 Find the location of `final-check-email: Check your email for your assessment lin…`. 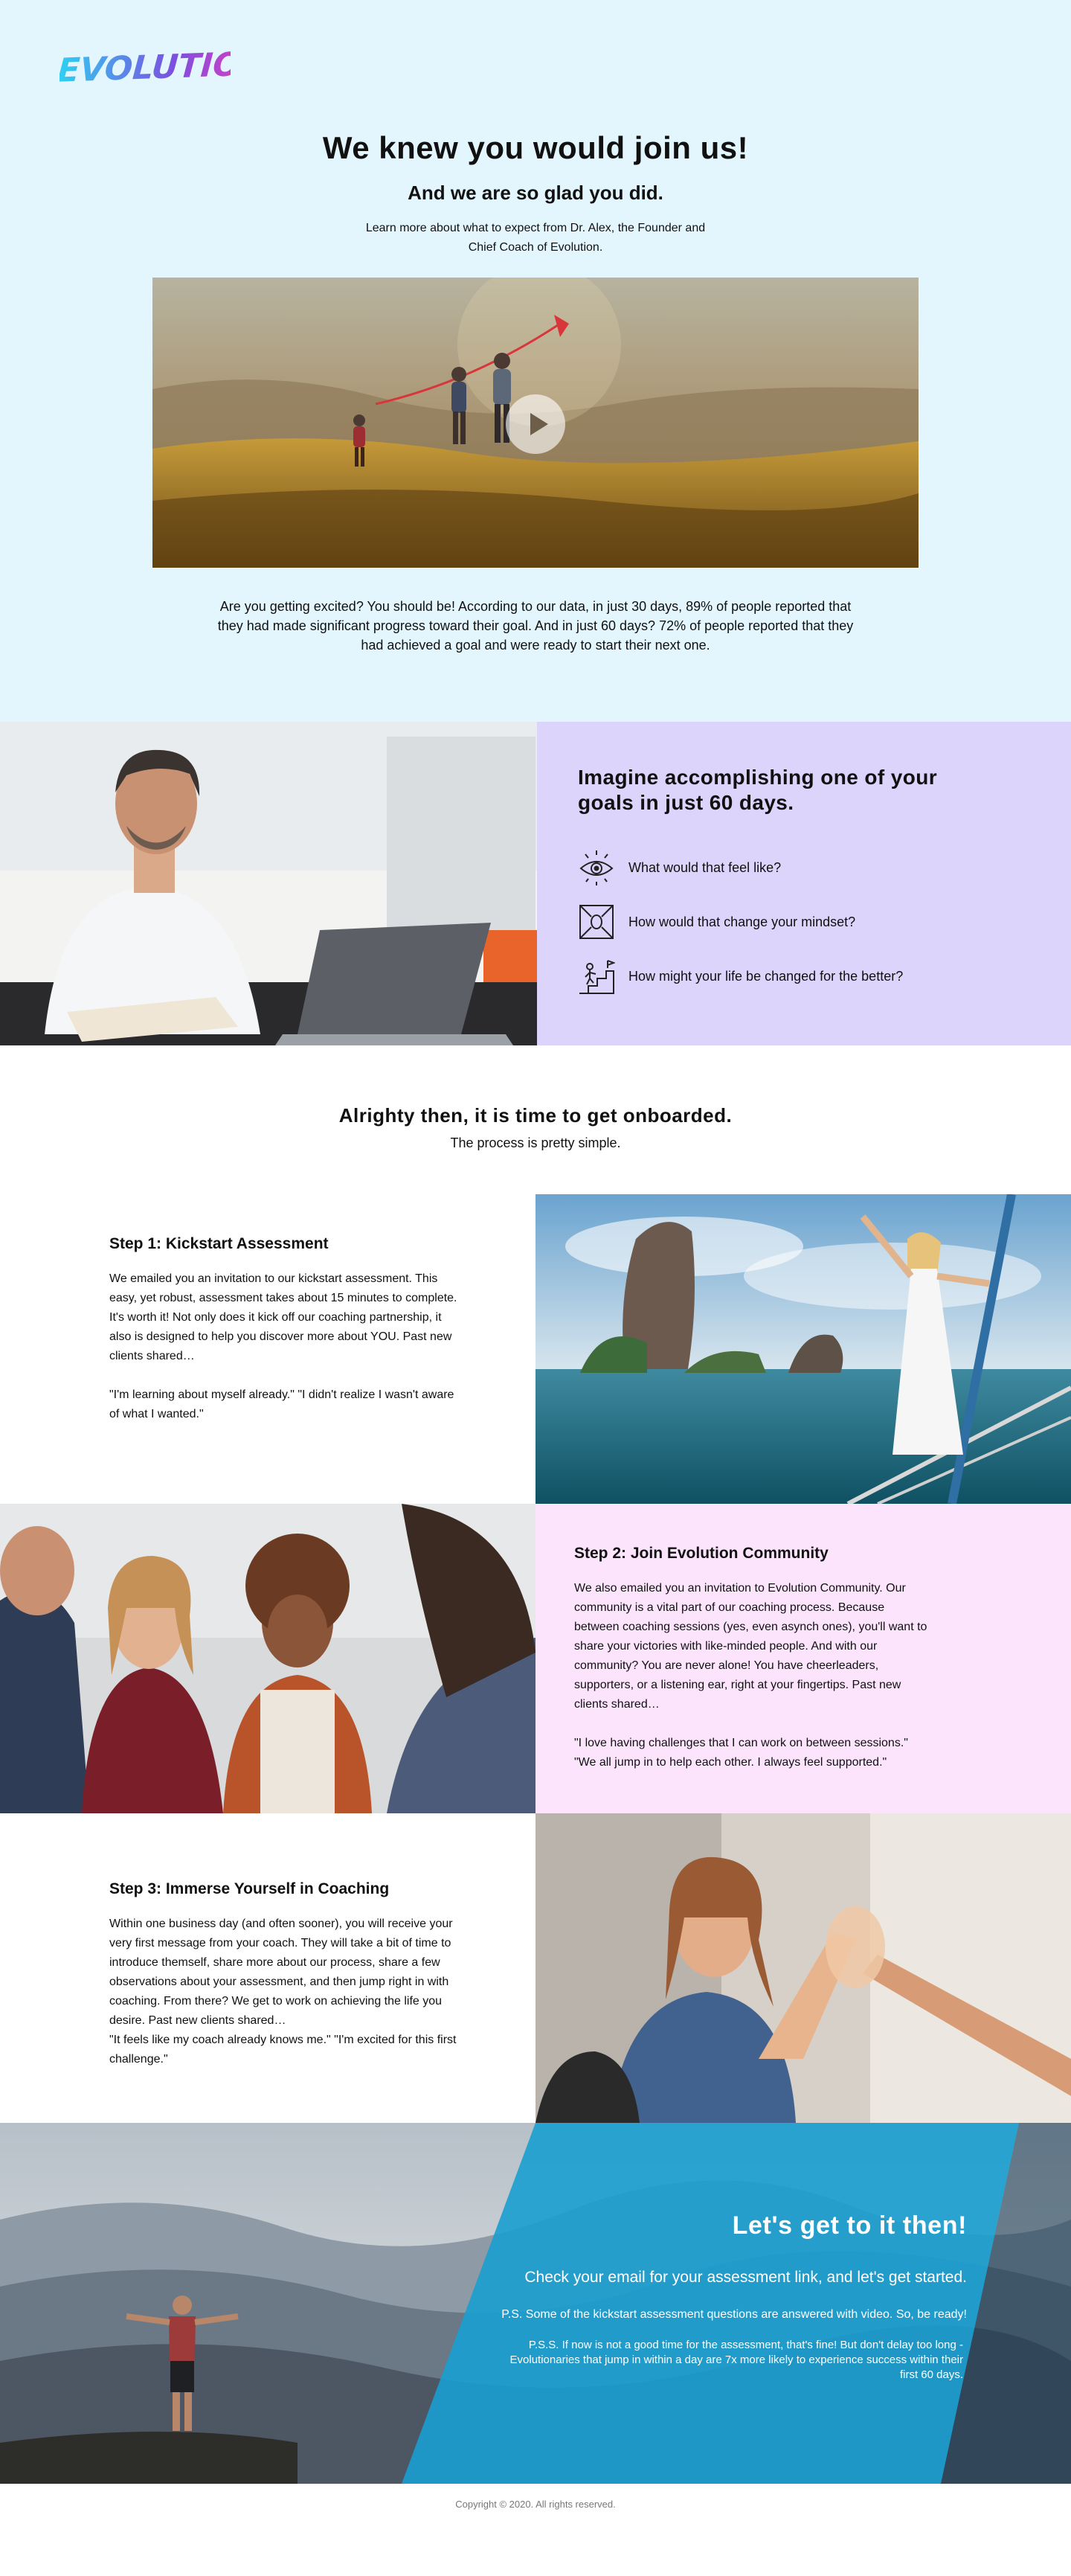

final-check-email: Check your email for your assessment lin… is located at coordinates (746, 2277).